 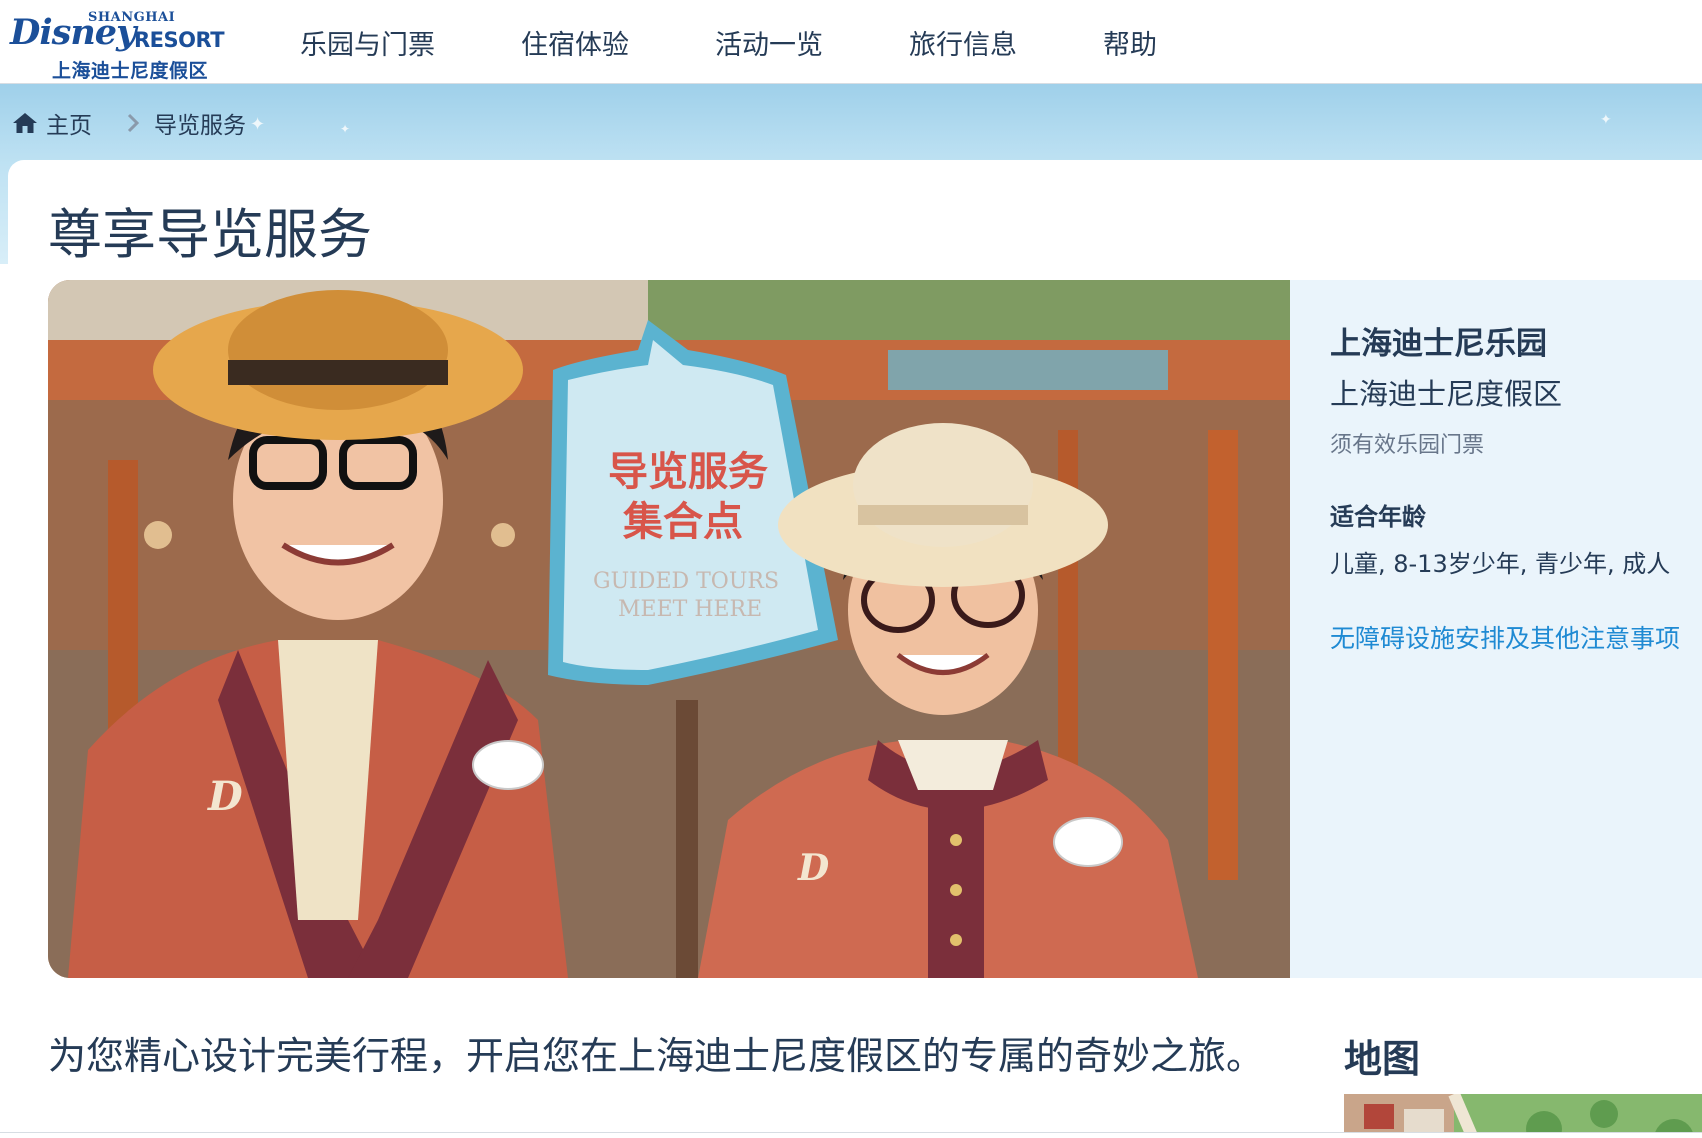 I want to click on sign-text-guided-tours: GUIDED TOURS, so click(x=686, y=581).